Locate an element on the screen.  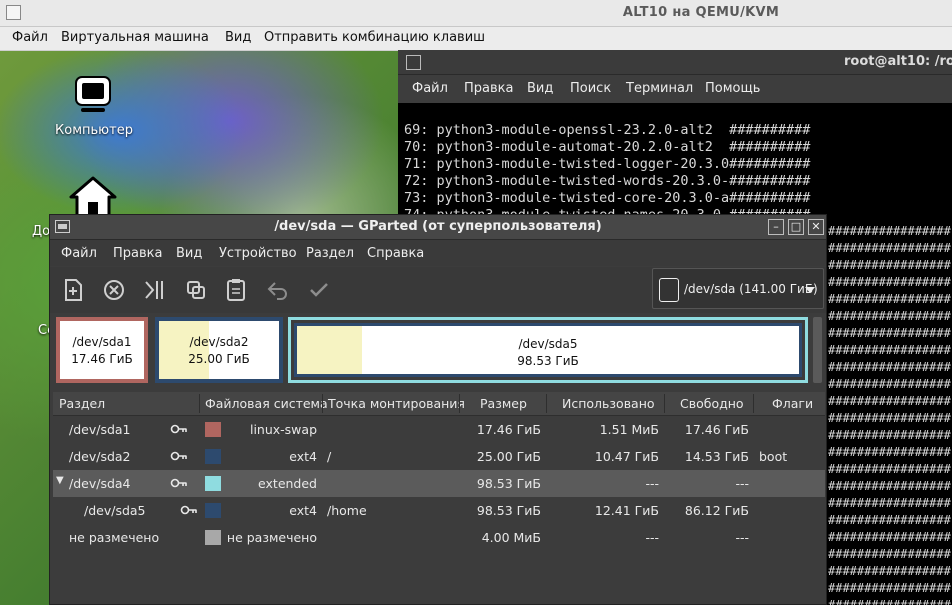
desktop-label-computer: Компьютер is located at coordinates (94, 130).